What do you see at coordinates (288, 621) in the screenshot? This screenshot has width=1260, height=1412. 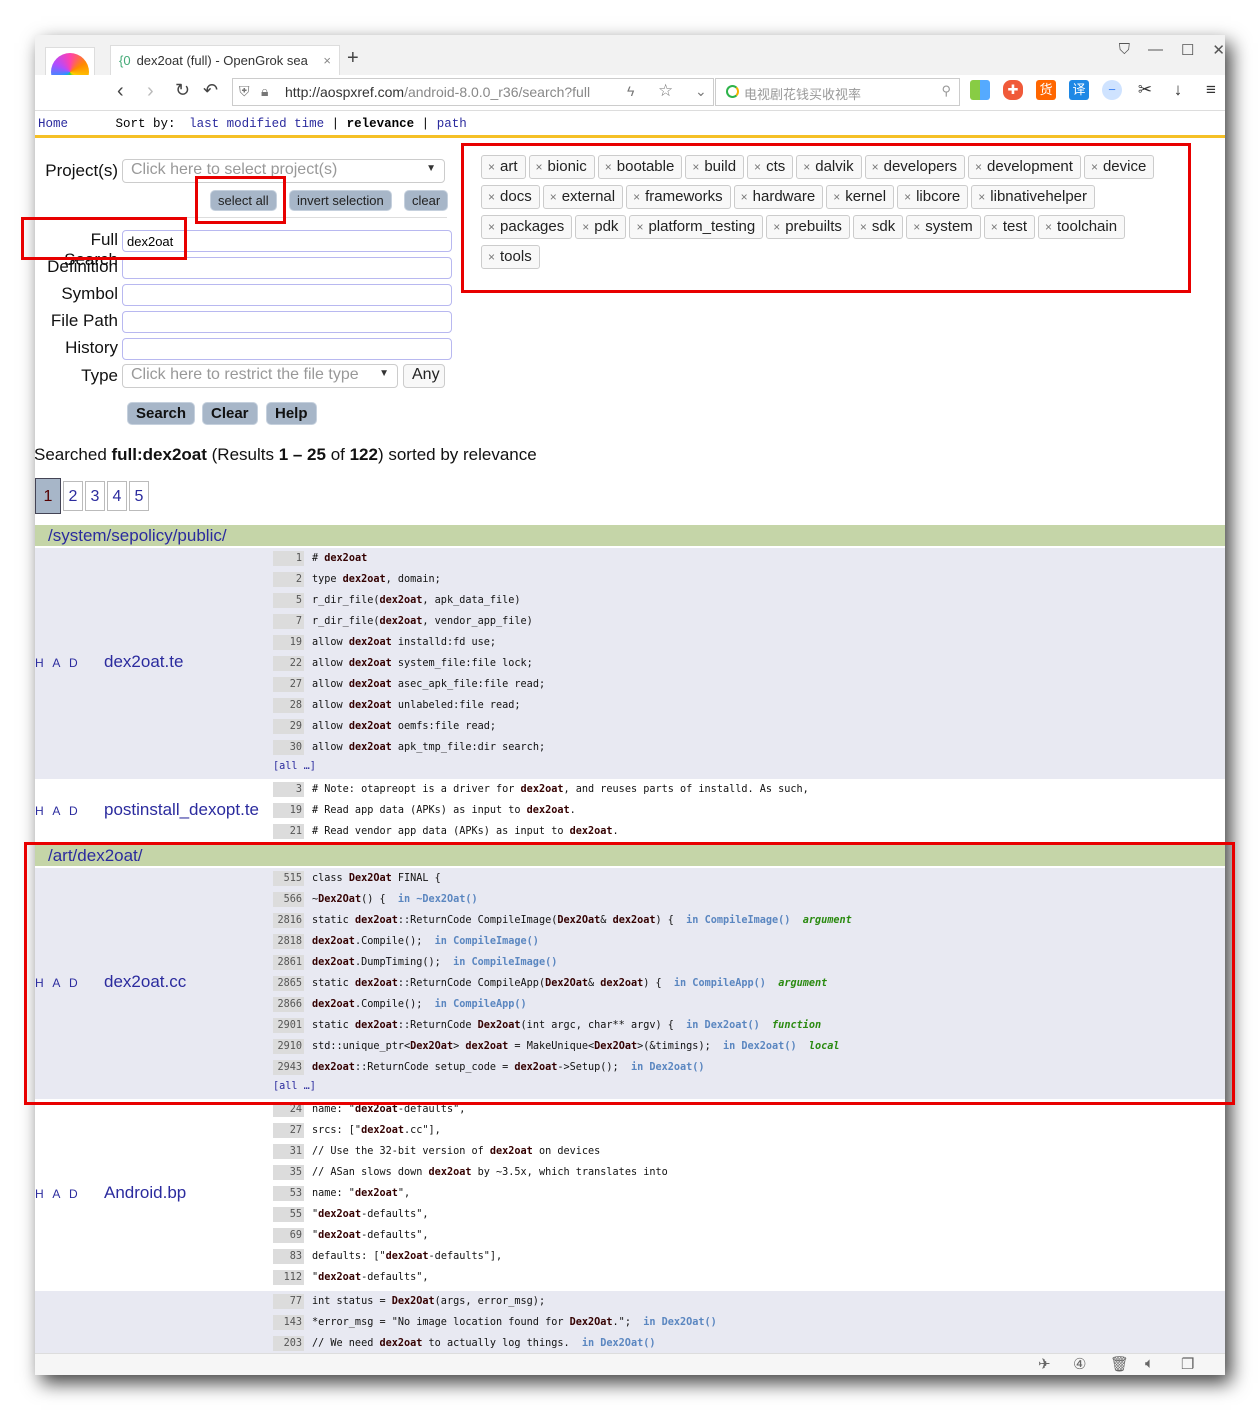 I see `line-number: 7` at bounding box center [288, 621].